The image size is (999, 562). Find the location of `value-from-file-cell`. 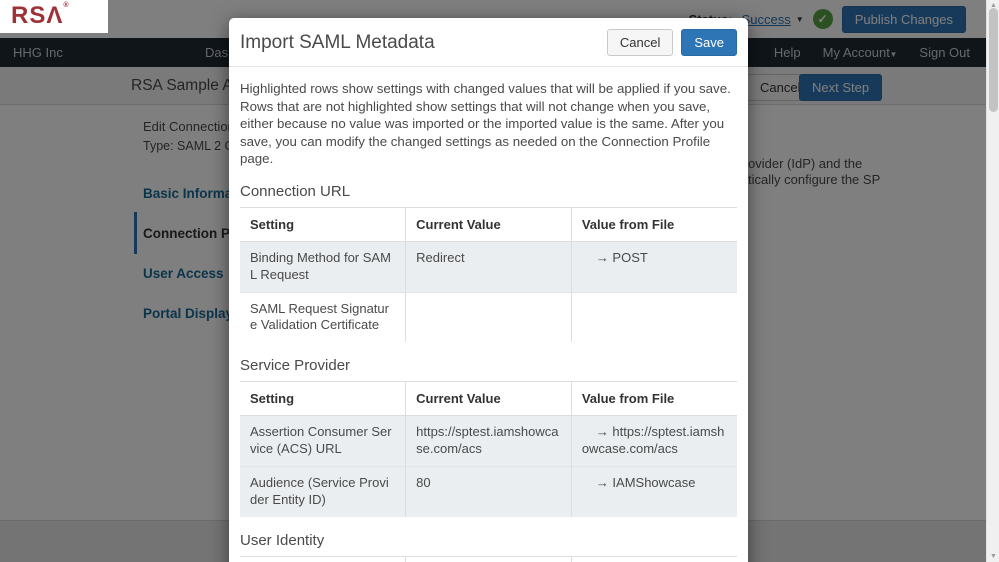

value-from-file-cell is located at coordinates (653, 317).